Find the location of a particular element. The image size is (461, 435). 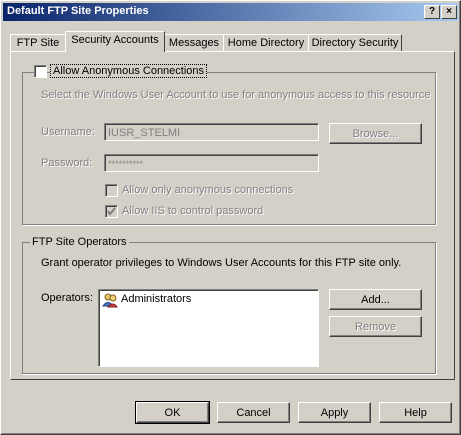

iis-password-label: Allow IIS to control password is located at coordinates (193, 211).